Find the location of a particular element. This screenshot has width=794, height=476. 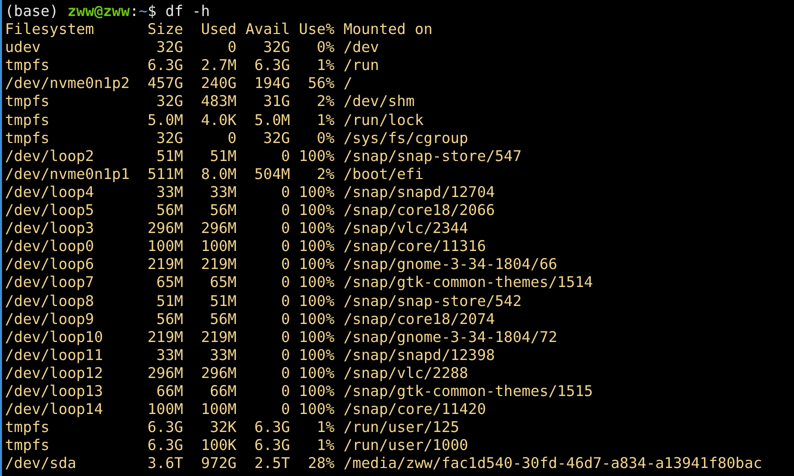

table-cell-text: /dev/loop13 is located at coordinates (54, 392).